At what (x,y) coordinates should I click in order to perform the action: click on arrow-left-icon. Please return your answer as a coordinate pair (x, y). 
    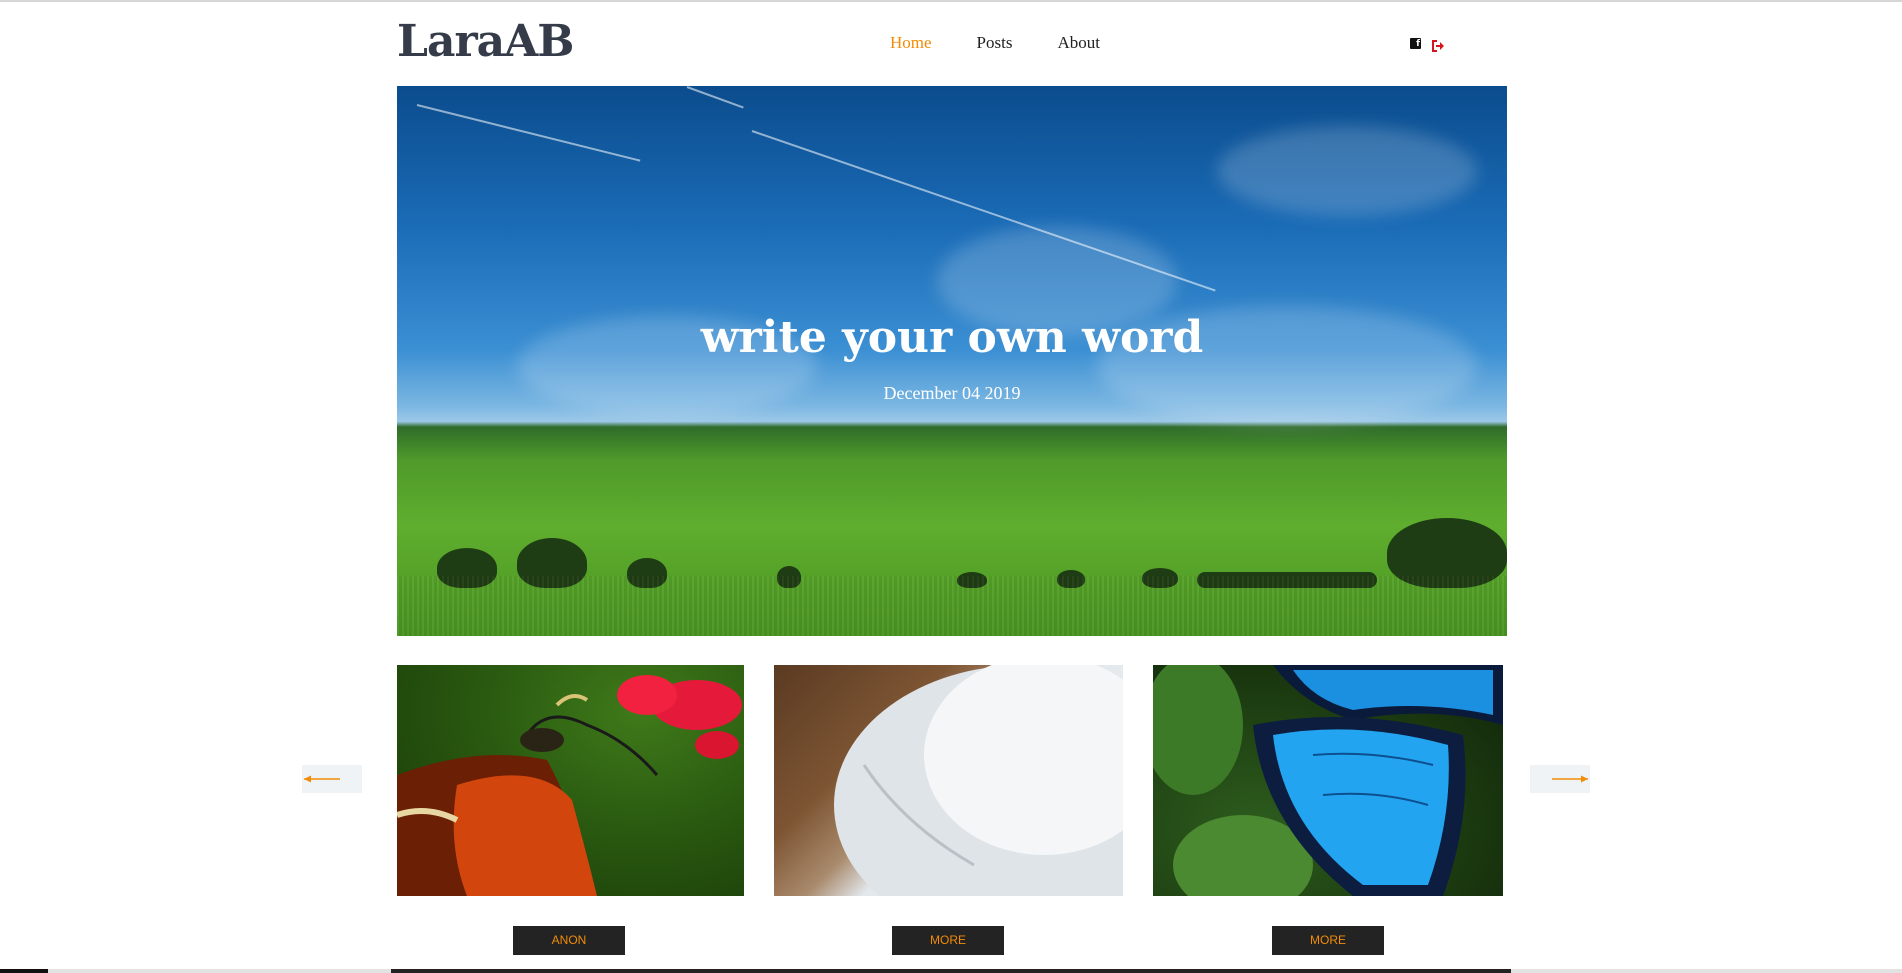
    Looking at the image, I should click on (322, 779).